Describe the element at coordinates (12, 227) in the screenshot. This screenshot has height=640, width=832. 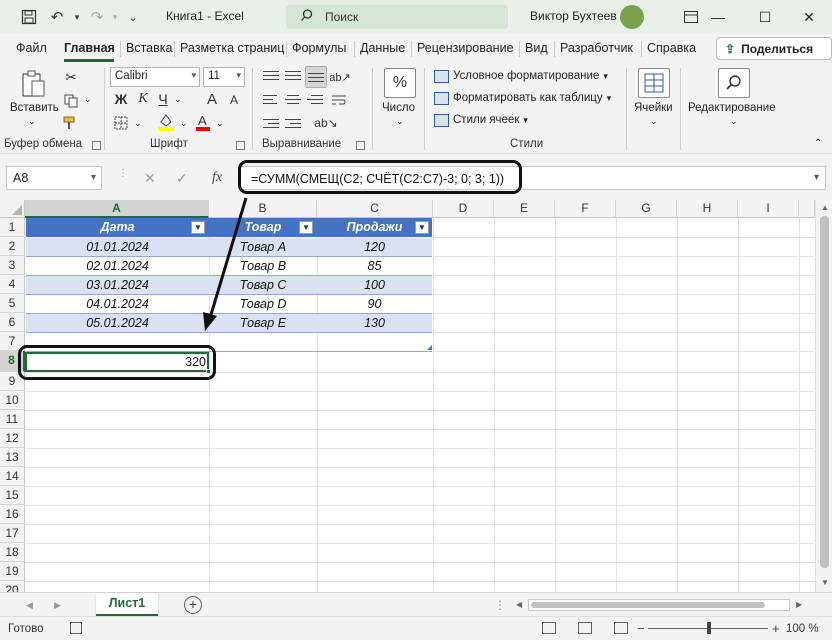
I see `row-header: 1` at that location.